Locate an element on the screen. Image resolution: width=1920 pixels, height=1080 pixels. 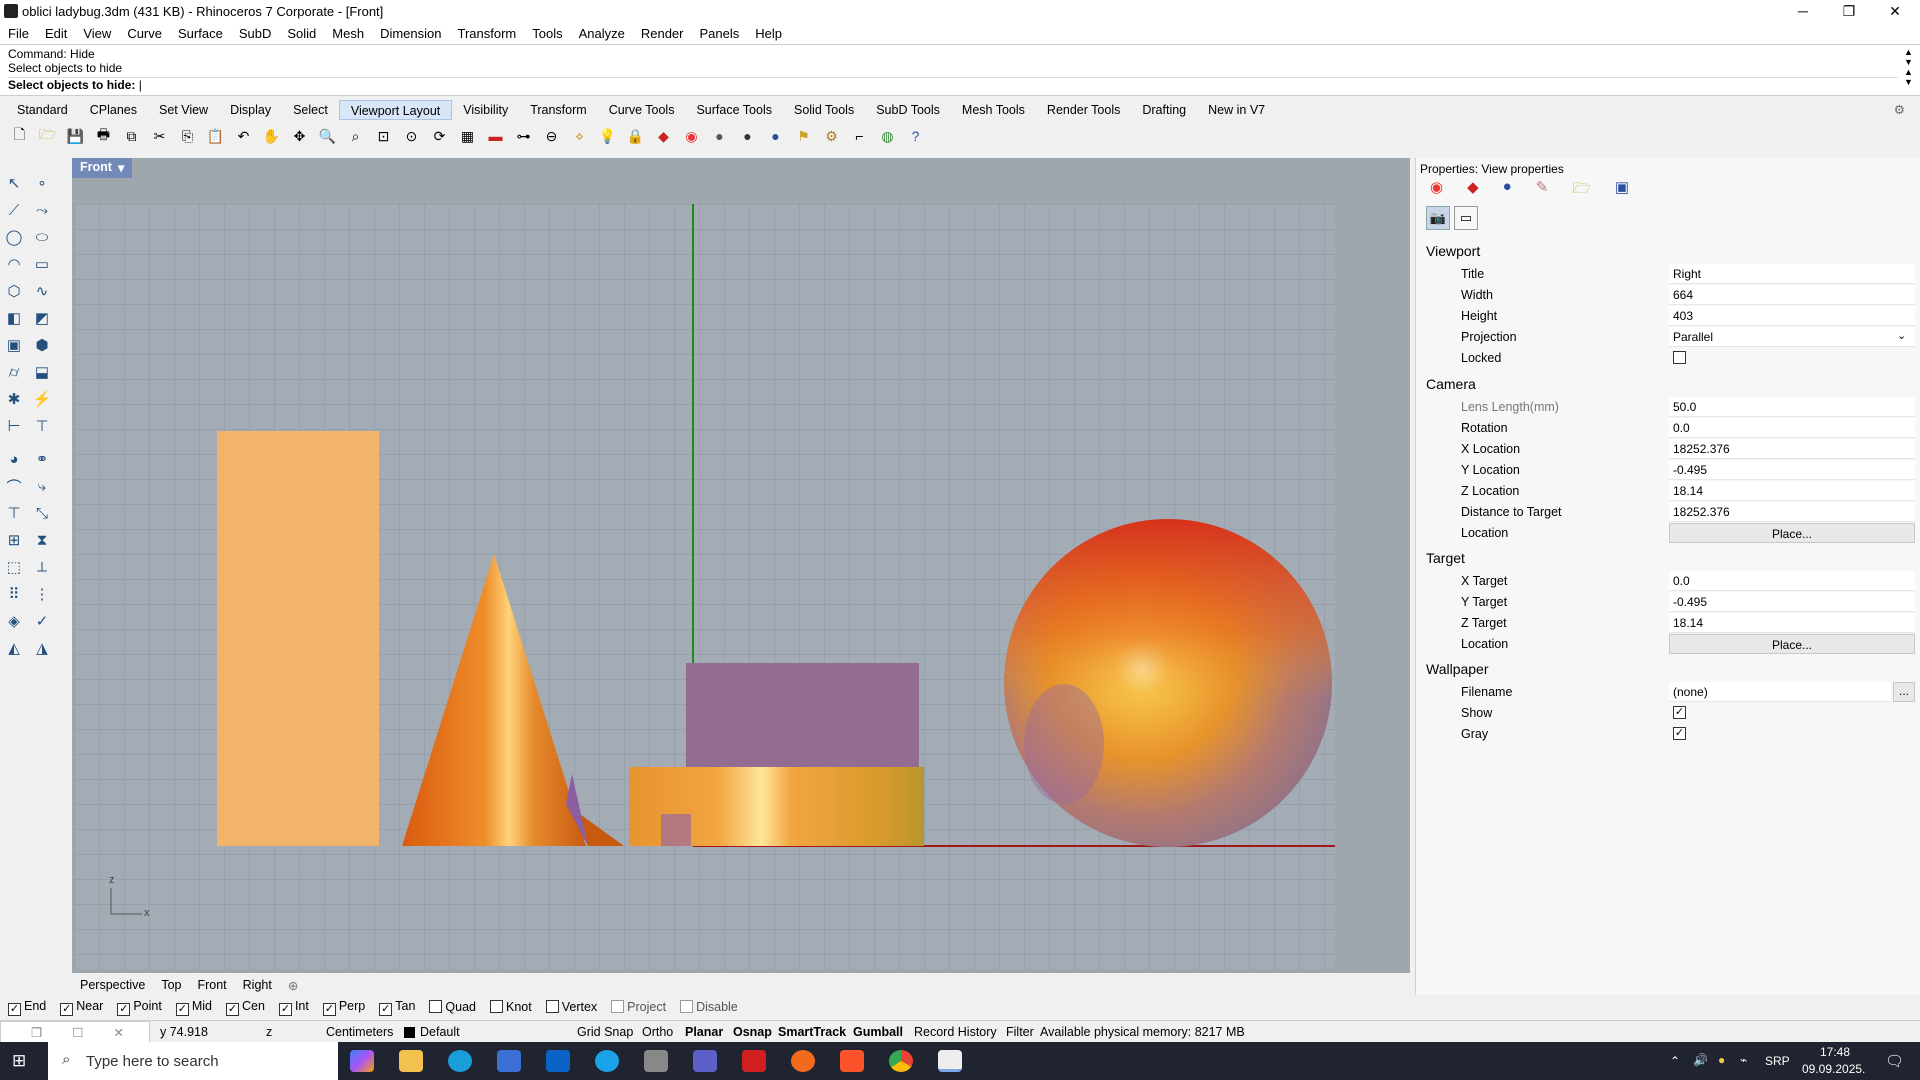
four-views-icon: ▦ is located at coordinates (467, 136).